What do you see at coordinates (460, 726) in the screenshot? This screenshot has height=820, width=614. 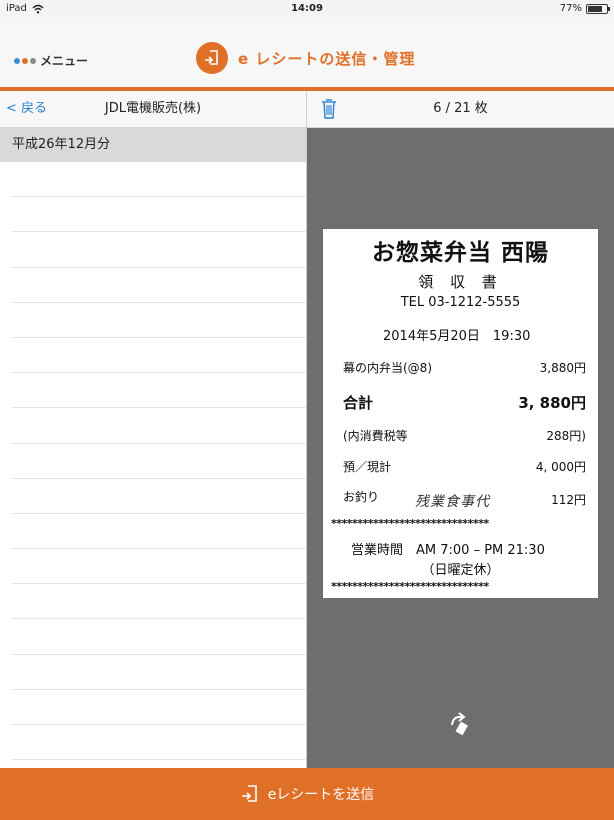 I see `rotate-icon` at bounding box center [460, 726].